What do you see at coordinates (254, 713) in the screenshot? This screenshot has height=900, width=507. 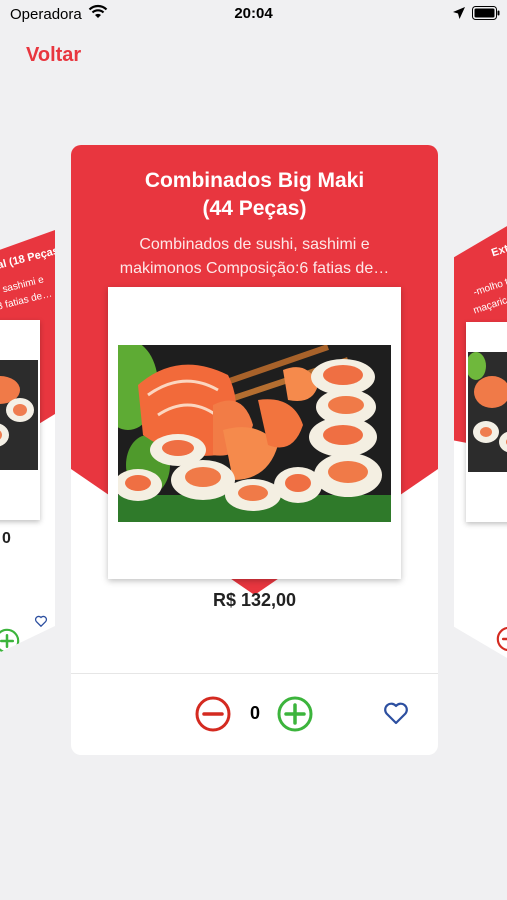 I see `quantity-value: 0` at bounding box center [254, 713].